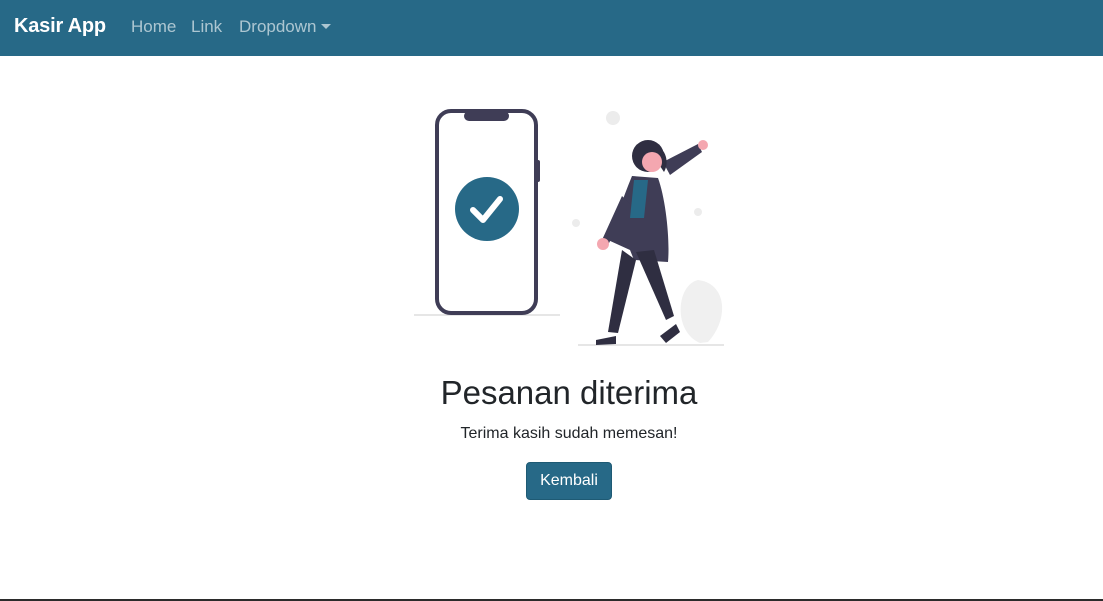 Image resolution: width=1103 pixels, height=601 pixels. I want to click on nav-link-link: Link, so click(206, 27).